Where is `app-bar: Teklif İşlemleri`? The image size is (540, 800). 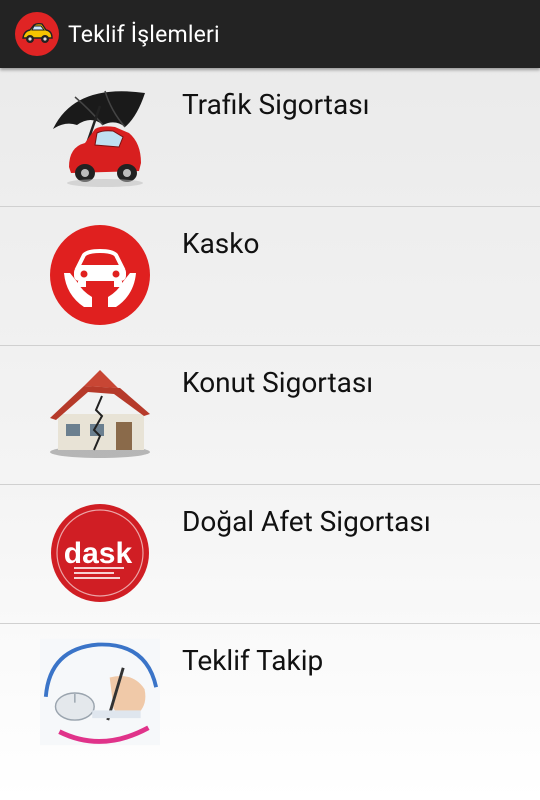 app-bar: Teklif İşlemleri is located at coordinates (270, 34).